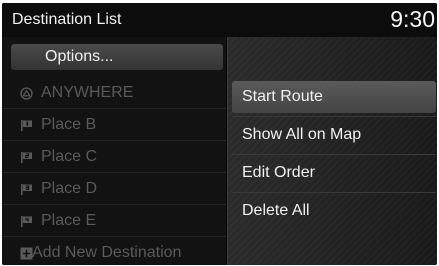 Image resolution: width=439 pixels, height=266 pixels. I want to click on page-title: Destination List, so click(67, 19).